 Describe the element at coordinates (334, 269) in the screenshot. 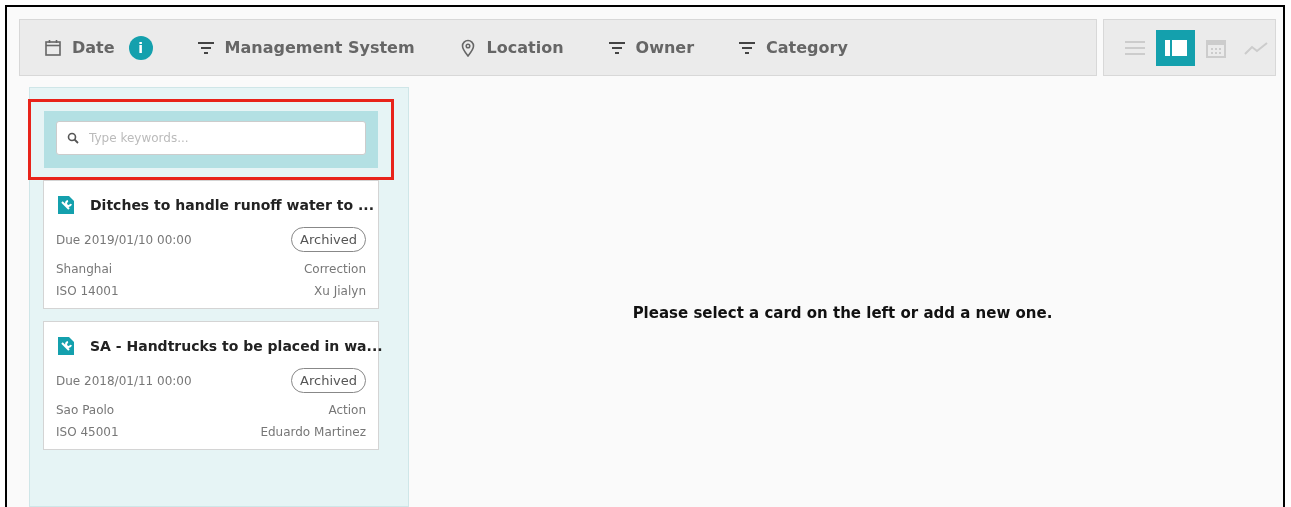

I see `type-text: Correction` at that location.